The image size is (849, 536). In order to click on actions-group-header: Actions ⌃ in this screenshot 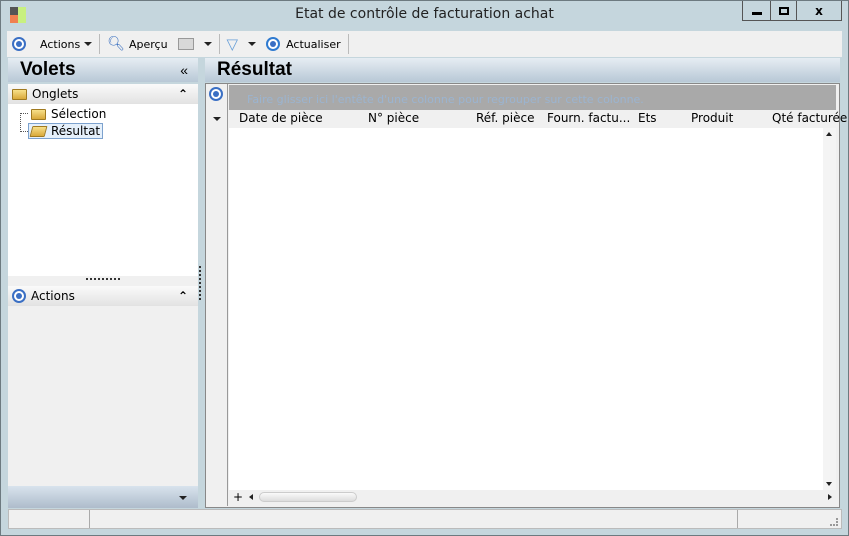, I will do `click(103, 296)`.